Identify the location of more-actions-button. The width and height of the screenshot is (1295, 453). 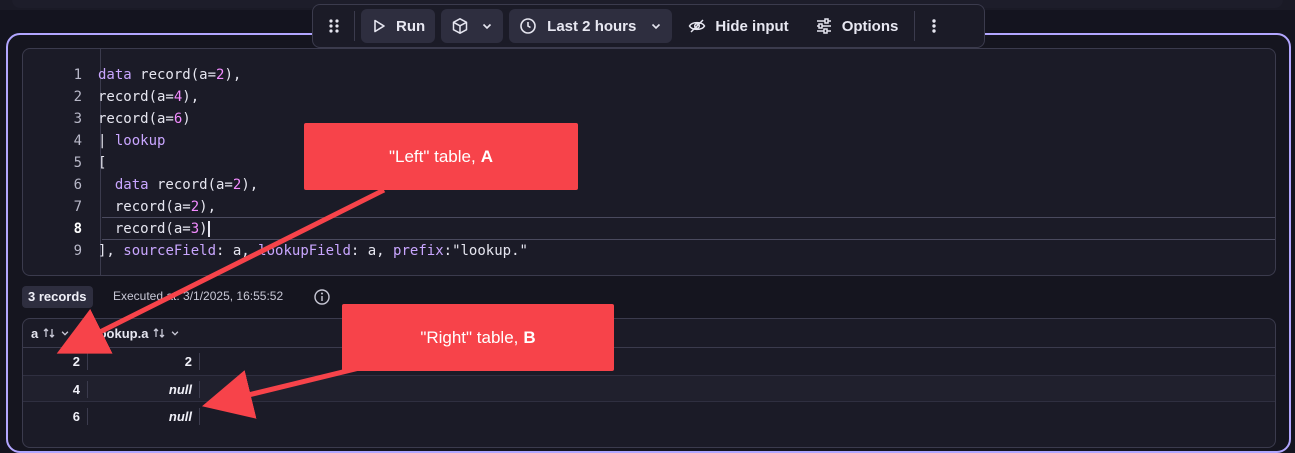
(934, 26).